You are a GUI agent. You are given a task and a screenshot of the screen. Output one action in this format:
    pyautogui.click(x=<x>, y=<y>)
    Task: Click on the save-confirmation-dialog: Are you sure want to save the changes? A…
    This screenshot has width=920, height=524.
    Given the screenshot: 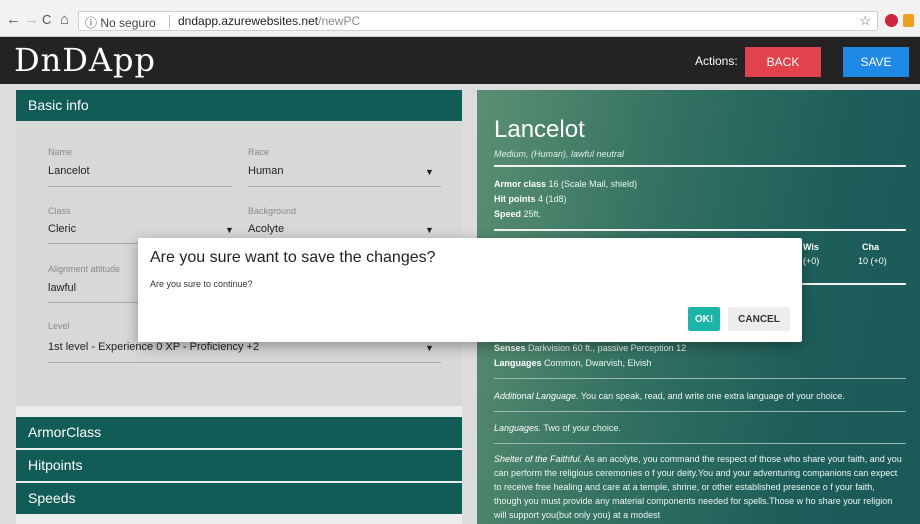 What is the action you would take?
    pyautogui.click(x=470, y=290)
    